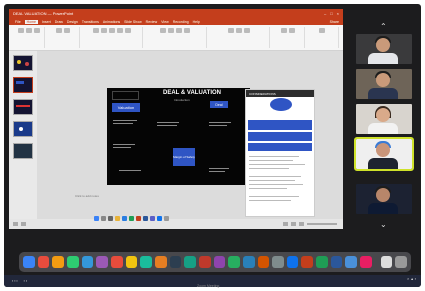 This screenshot has height=291, width=425. What do you see at coordinates (90, 22) in the screenshot?
I see `tab-transitions: Transitions` at bounding box center [90, 22].